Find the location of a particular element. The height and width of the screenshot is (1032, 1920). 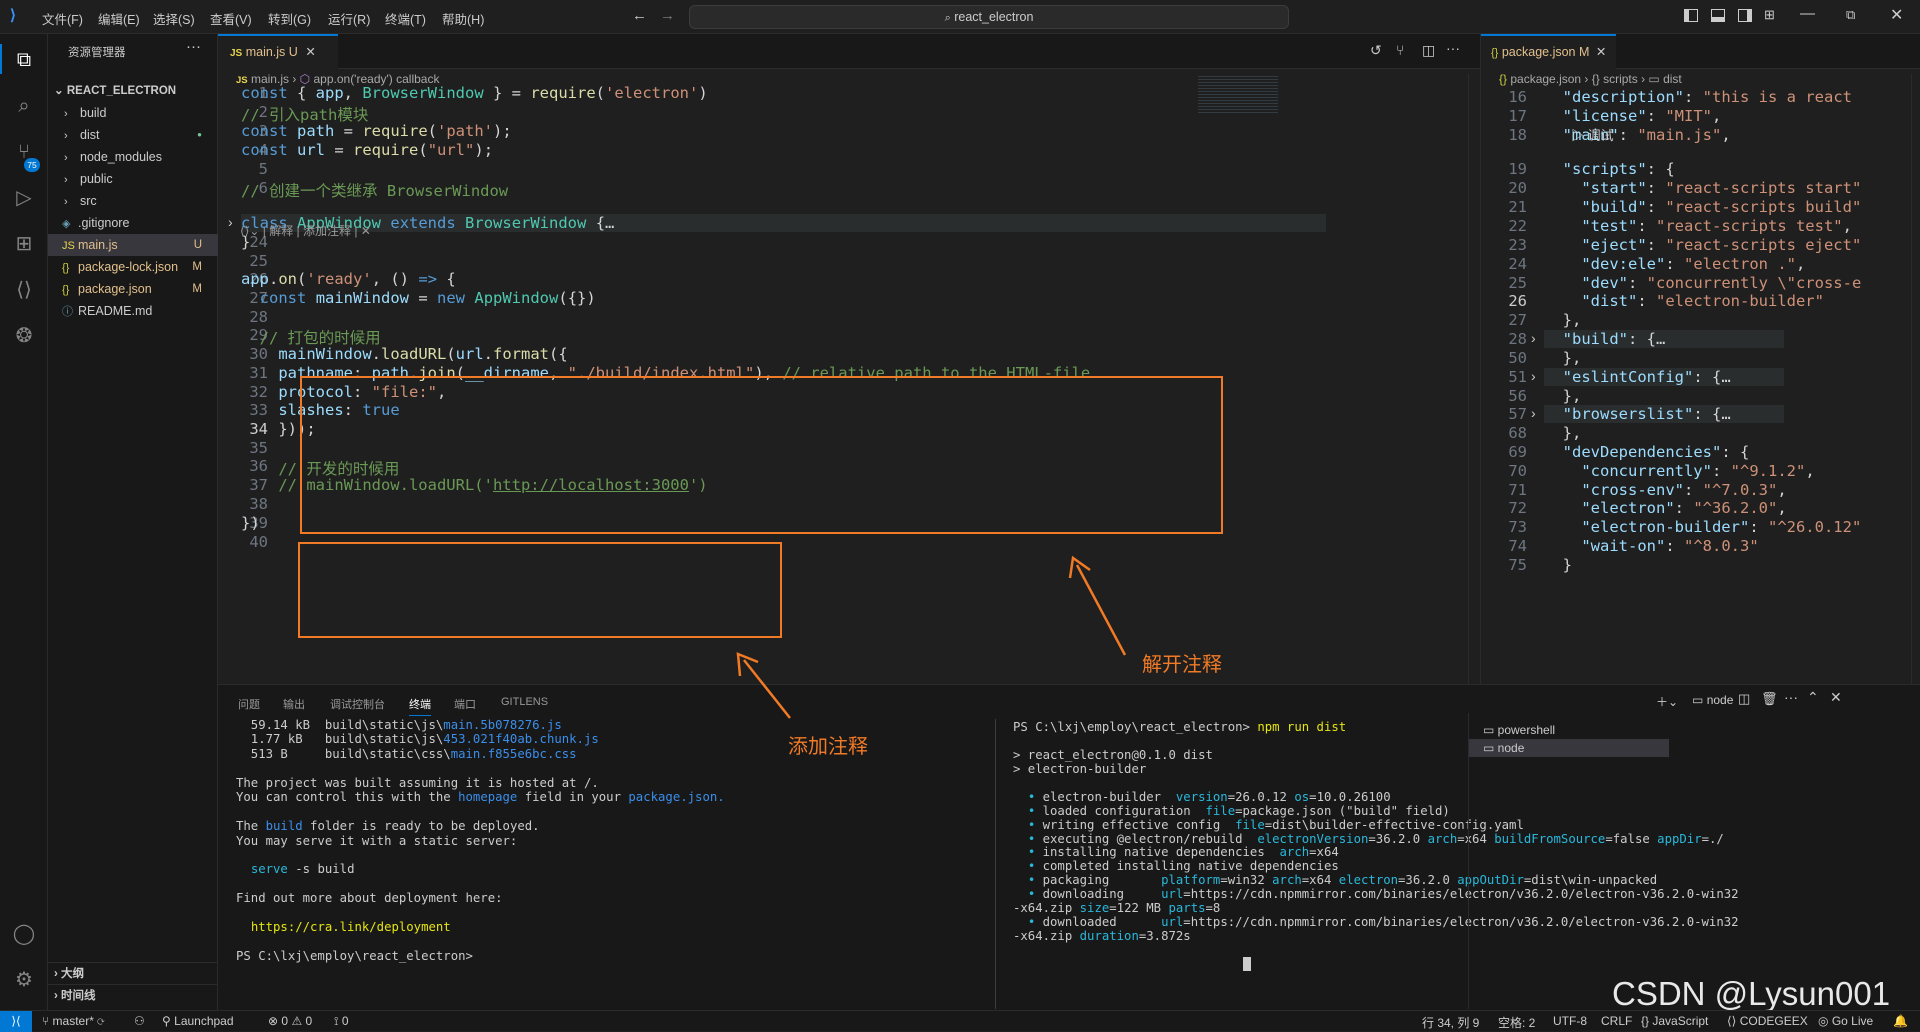

json-line: } is located at coordinates (1558, 565).